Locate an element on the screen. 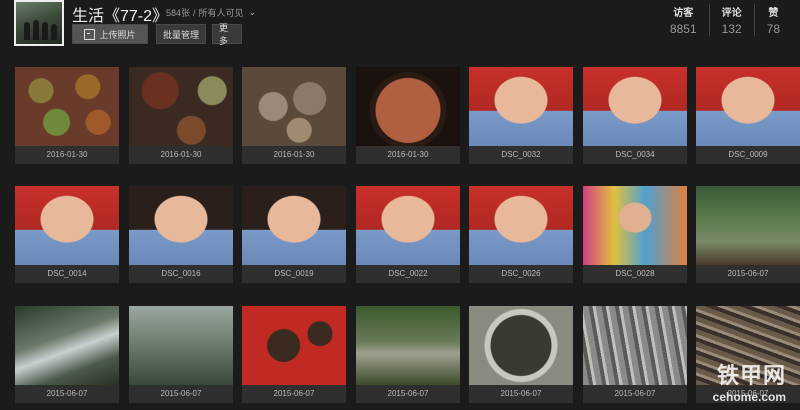  photo-caption: DSC_0034 is located at coordinates (635, 155).